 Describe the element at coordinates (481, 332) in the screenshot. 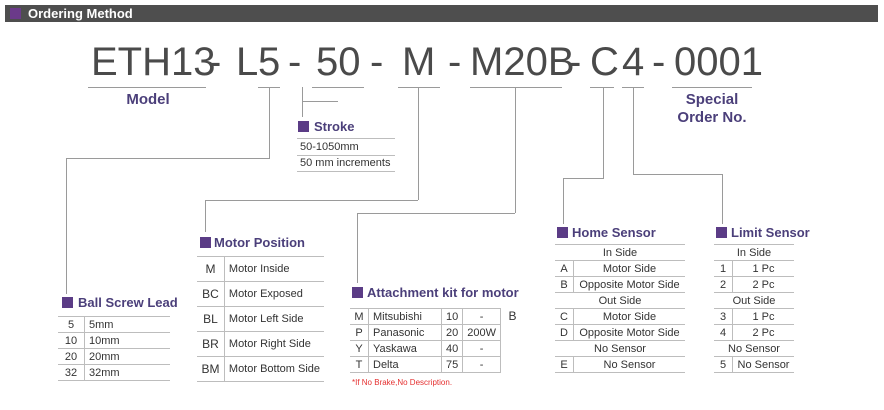

I see `kit-watt: 200W` at that location.